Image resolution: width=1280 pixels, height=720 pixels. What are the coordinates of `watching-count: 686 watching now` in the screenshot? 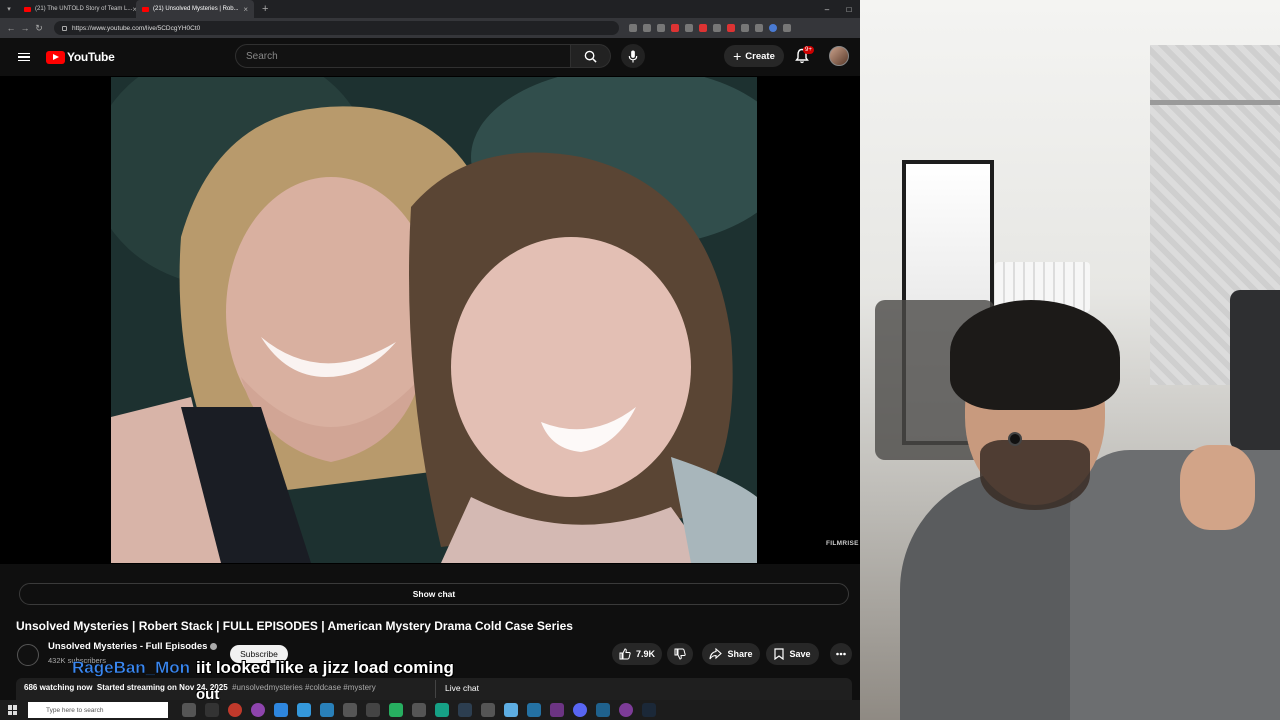 It's located at (58, 687).